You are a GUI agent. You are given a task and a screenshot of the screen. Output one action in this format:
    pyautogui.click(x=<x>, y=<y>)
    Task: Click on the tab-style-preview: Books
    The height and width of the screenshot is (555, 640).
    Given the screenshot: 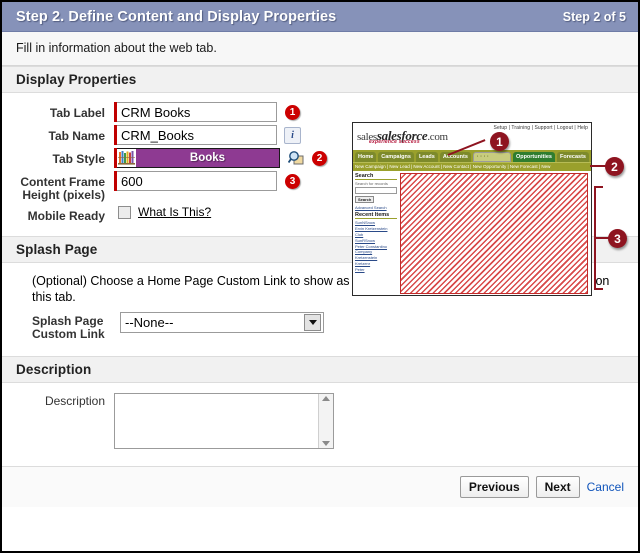 What is the action you would take?
    pyautogui.click(x=198, y=158)
    